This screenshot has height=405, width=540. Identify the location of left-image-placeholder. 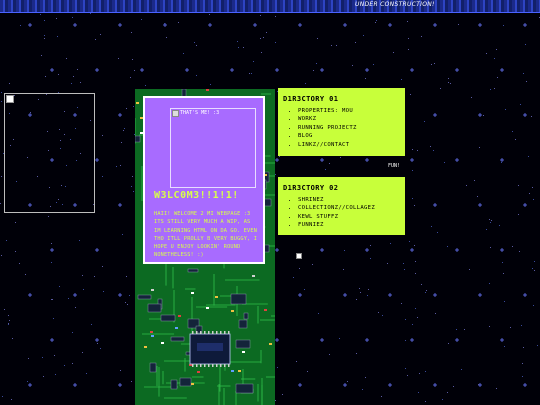
(49, 153).